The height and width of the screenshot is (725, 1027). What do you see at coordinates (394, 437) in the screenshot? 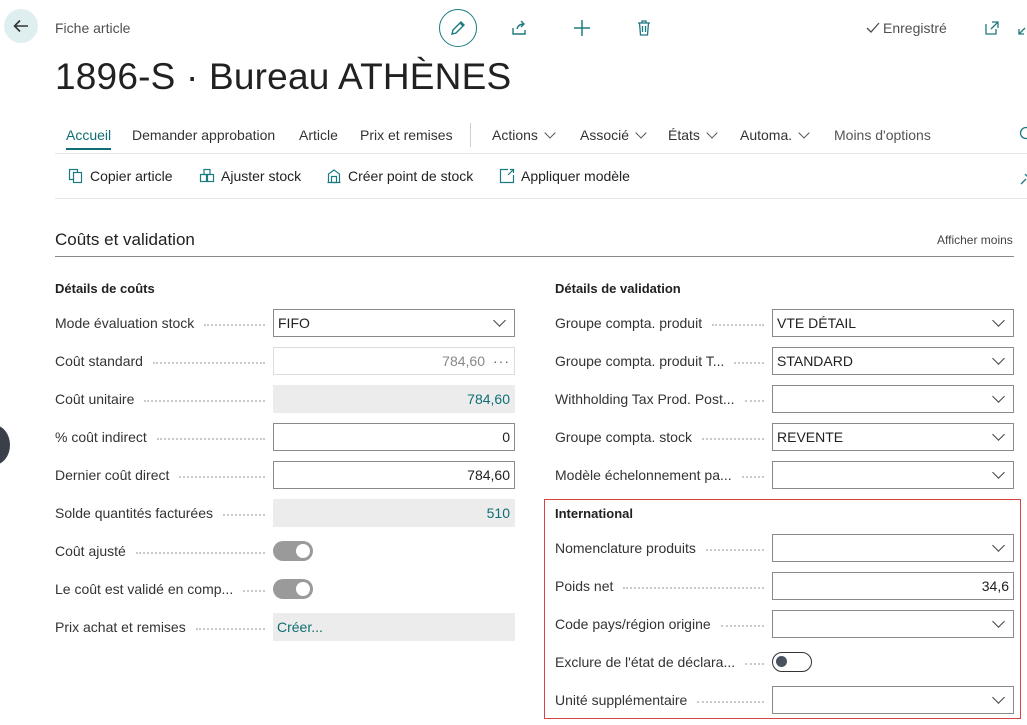
I see `indirect-cost-input: 0` at bounding box center [394, 437].